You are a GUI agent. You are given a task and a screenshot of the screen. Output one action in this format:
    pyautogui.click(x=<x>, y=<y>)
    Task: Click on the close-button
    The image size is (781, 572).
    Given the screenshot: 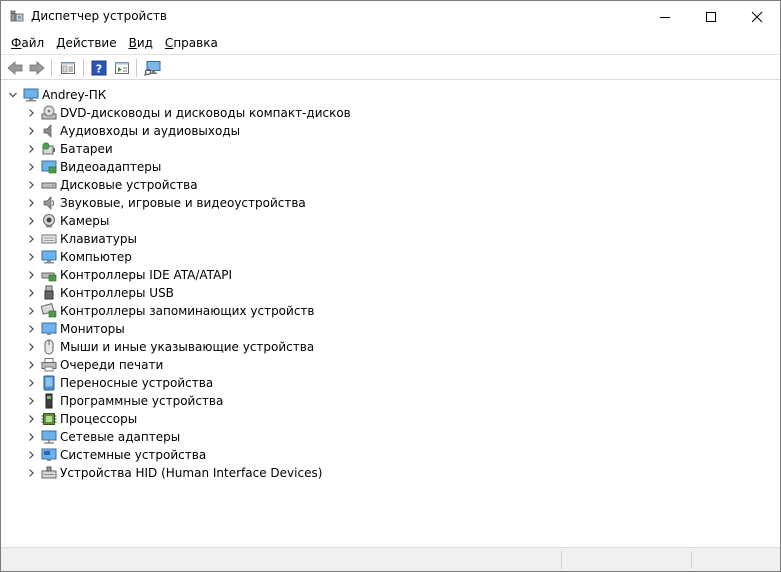 What is the action you would take?
    pyautogui.click(x=757, y=16)
    